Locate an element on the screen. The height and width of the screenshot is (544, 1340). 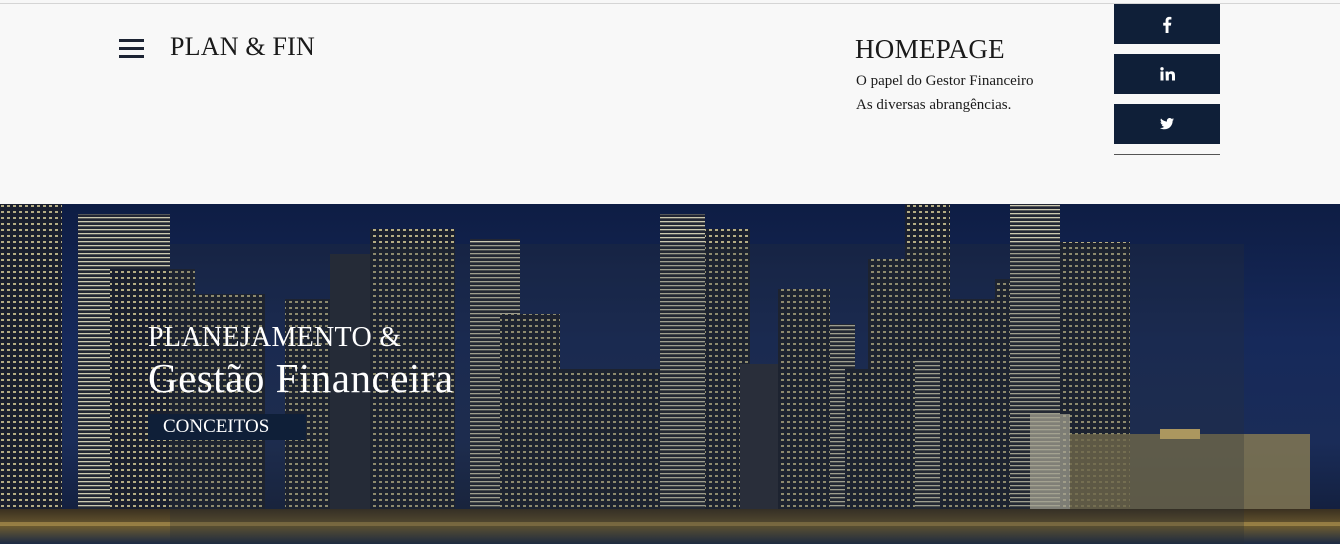
nav-link-gestor-financeiro: O papel do Gestor Financeiro is located at coordinates (944, 81).